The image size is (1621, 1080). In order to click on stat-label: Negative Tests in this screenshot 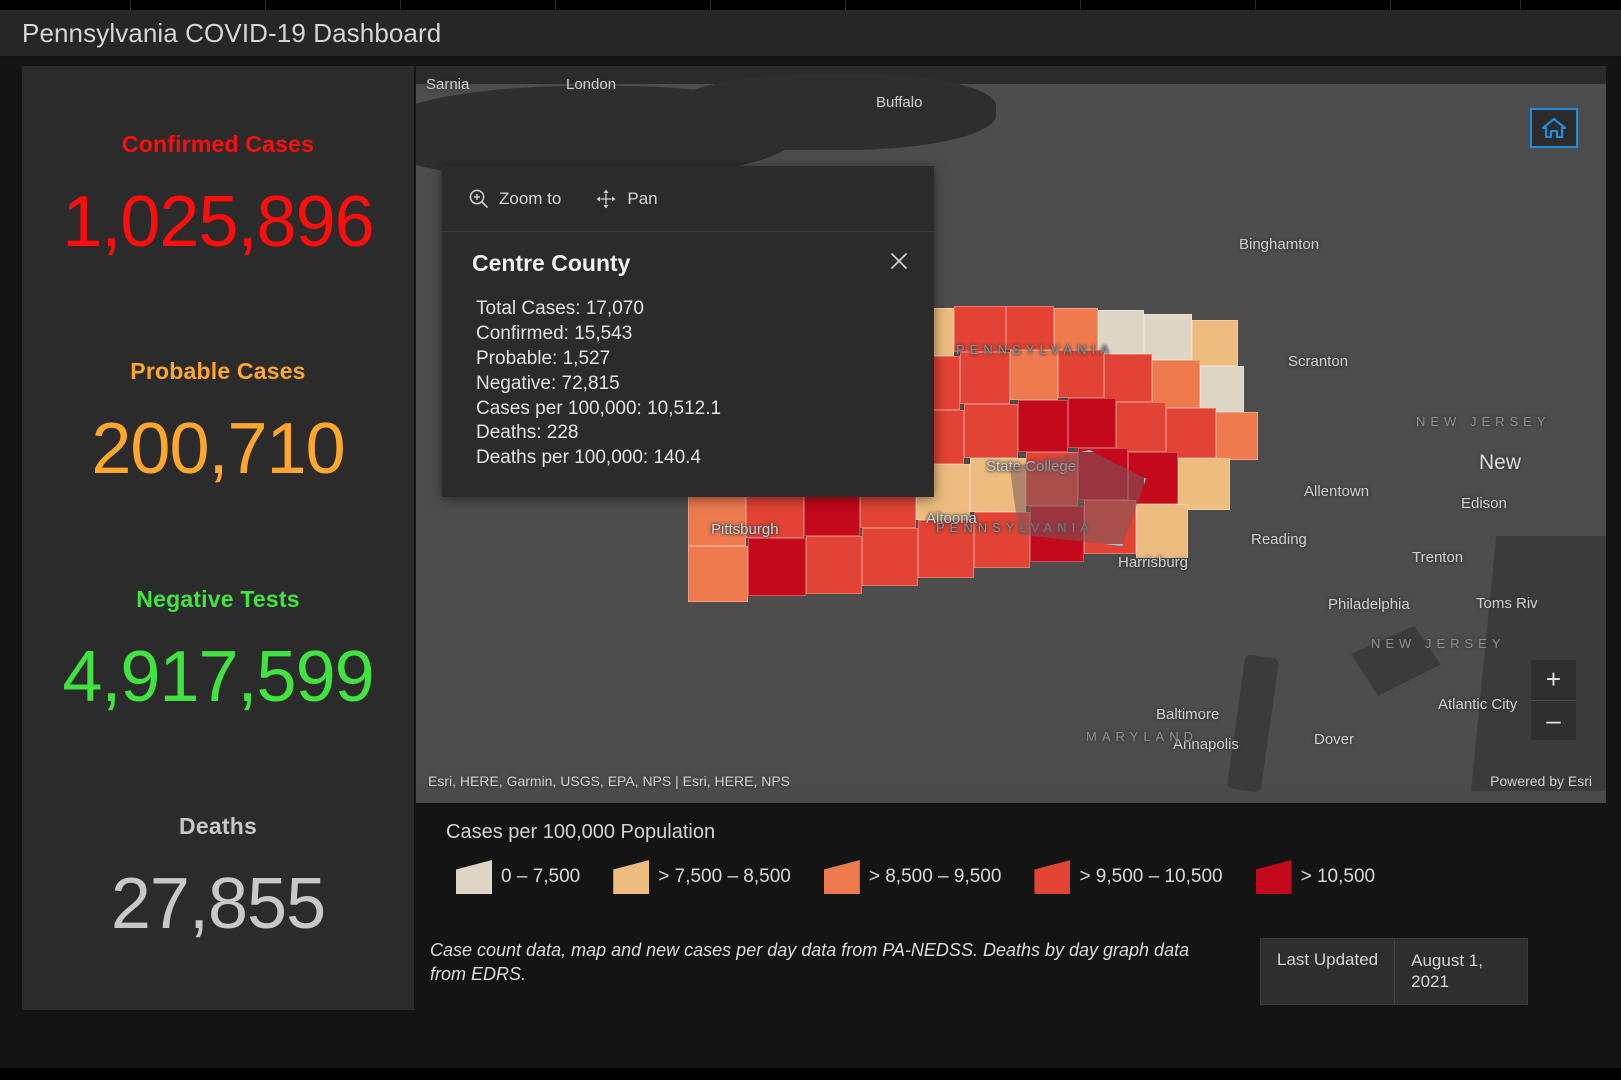, I will do `click(218, 598)`.